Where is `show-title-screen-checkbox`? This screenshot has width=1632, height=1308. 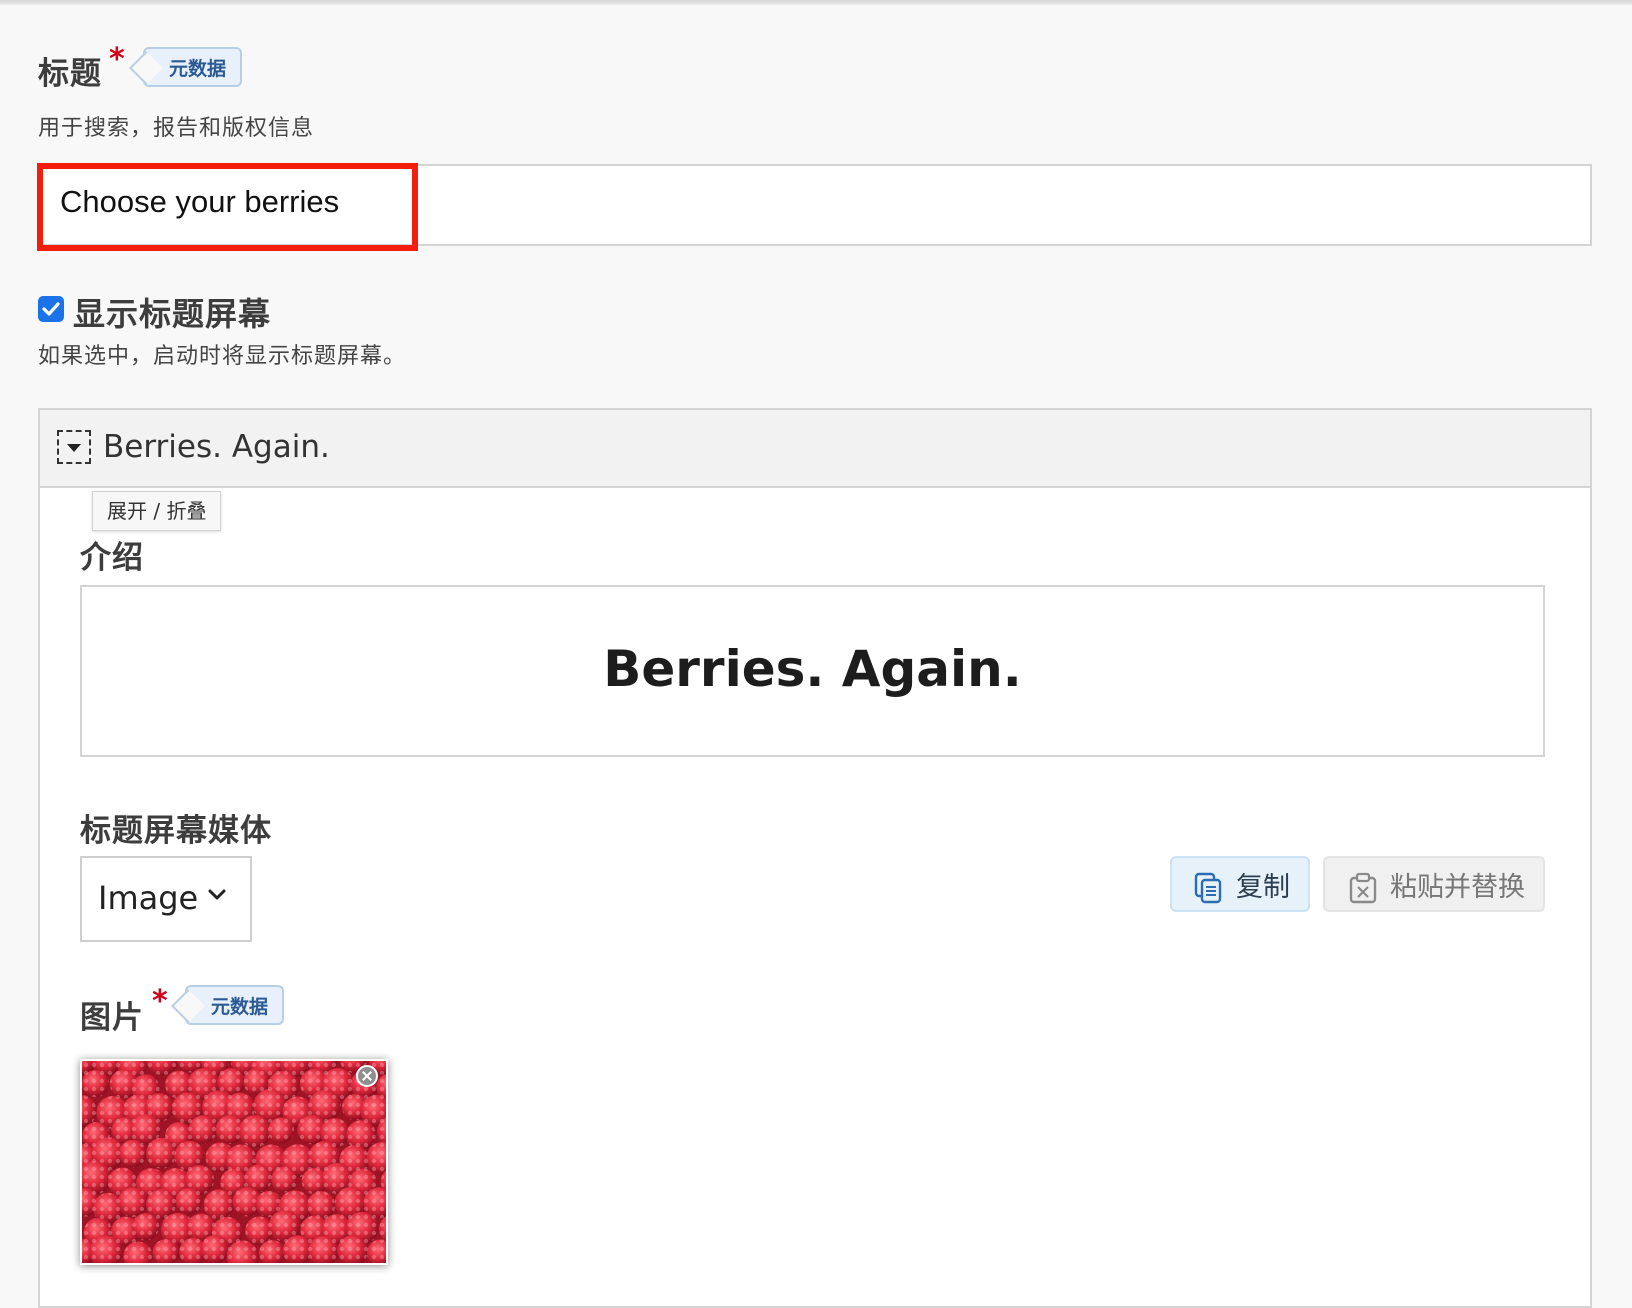
show-title-screen-checkbox is located at coordinates (51, 309).